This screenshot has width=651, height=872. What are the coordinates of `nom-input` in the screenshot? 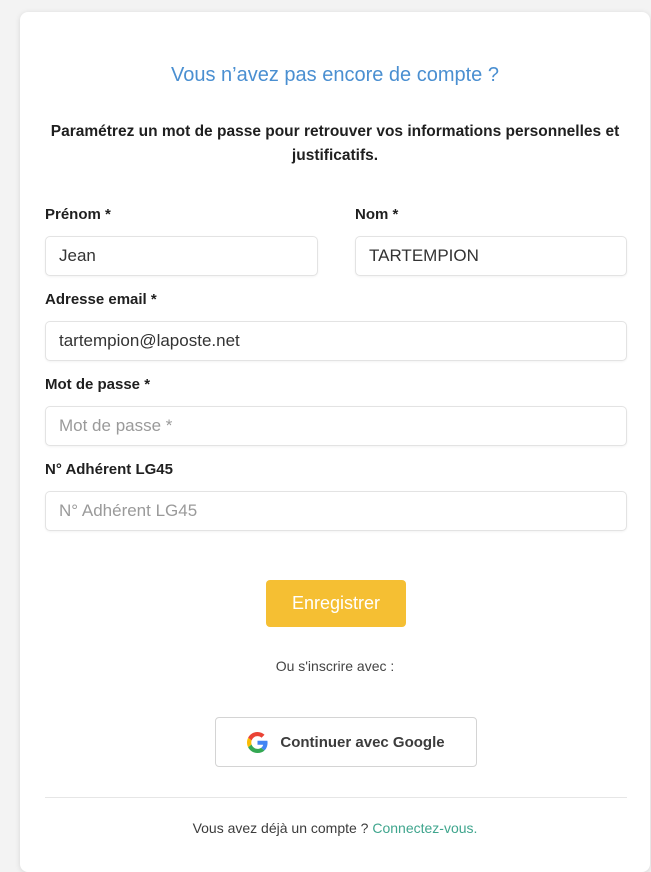 It's located at (491, 256).